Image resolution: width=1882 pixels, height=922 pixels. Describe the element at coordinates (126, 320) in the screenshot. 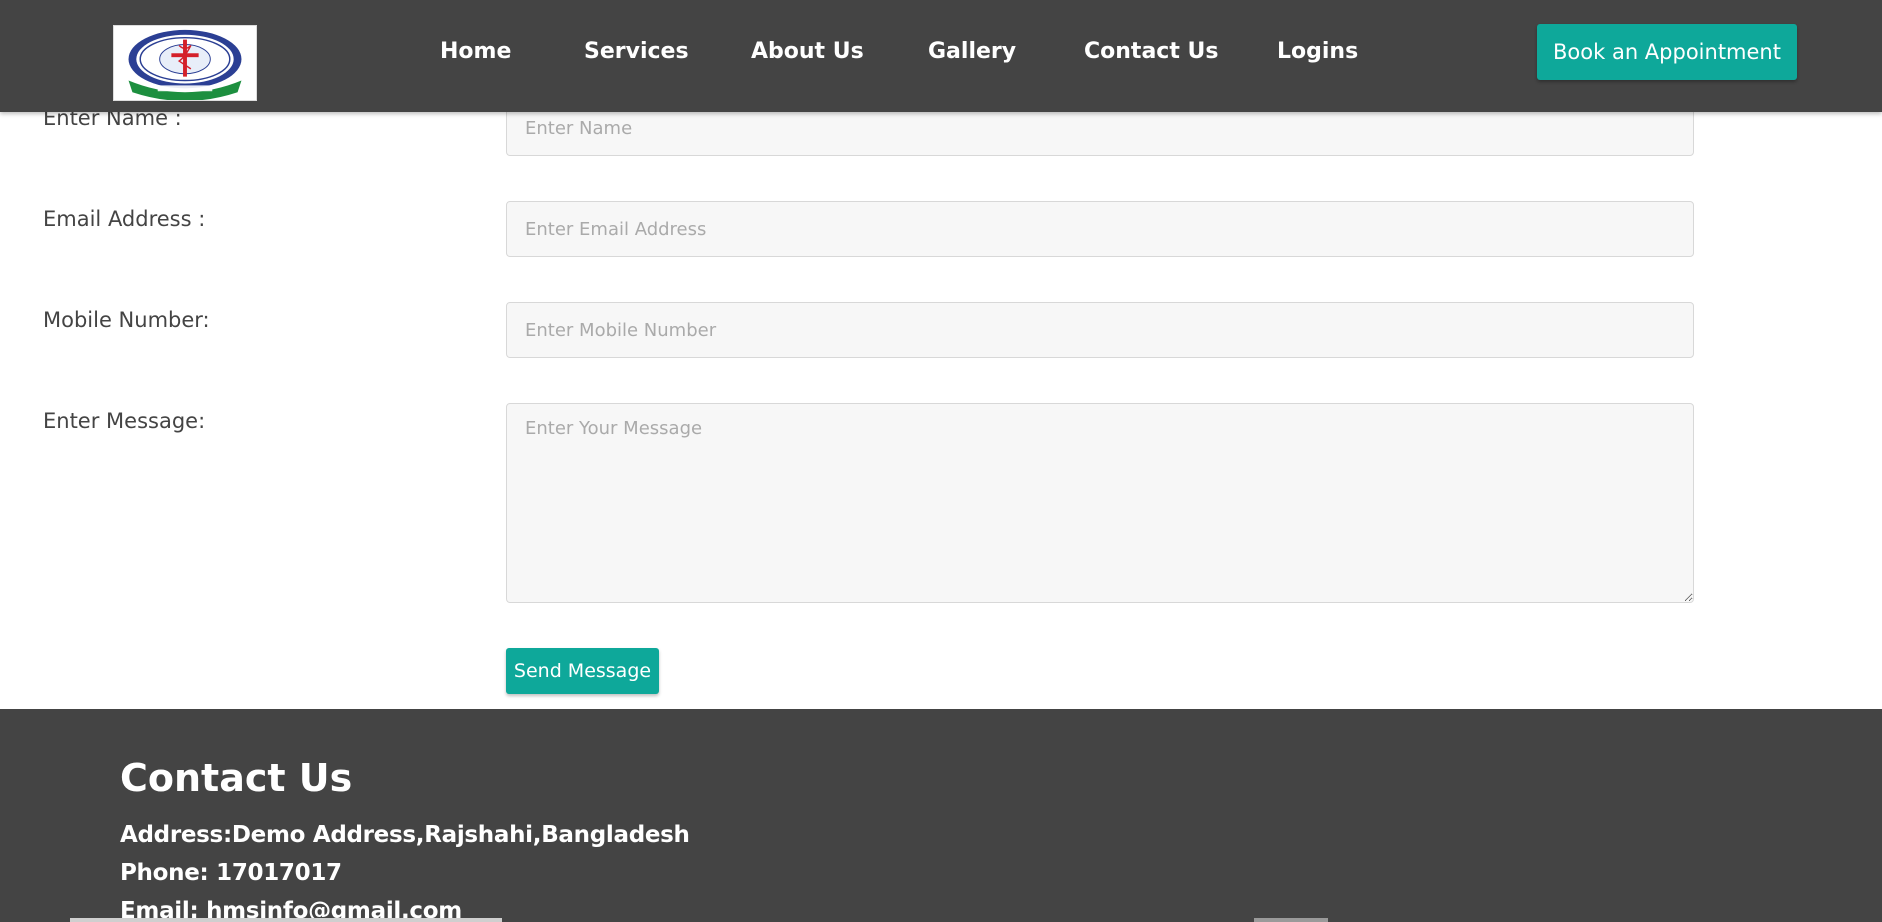

I see `mobile-label: Mobile Number:` at that location.